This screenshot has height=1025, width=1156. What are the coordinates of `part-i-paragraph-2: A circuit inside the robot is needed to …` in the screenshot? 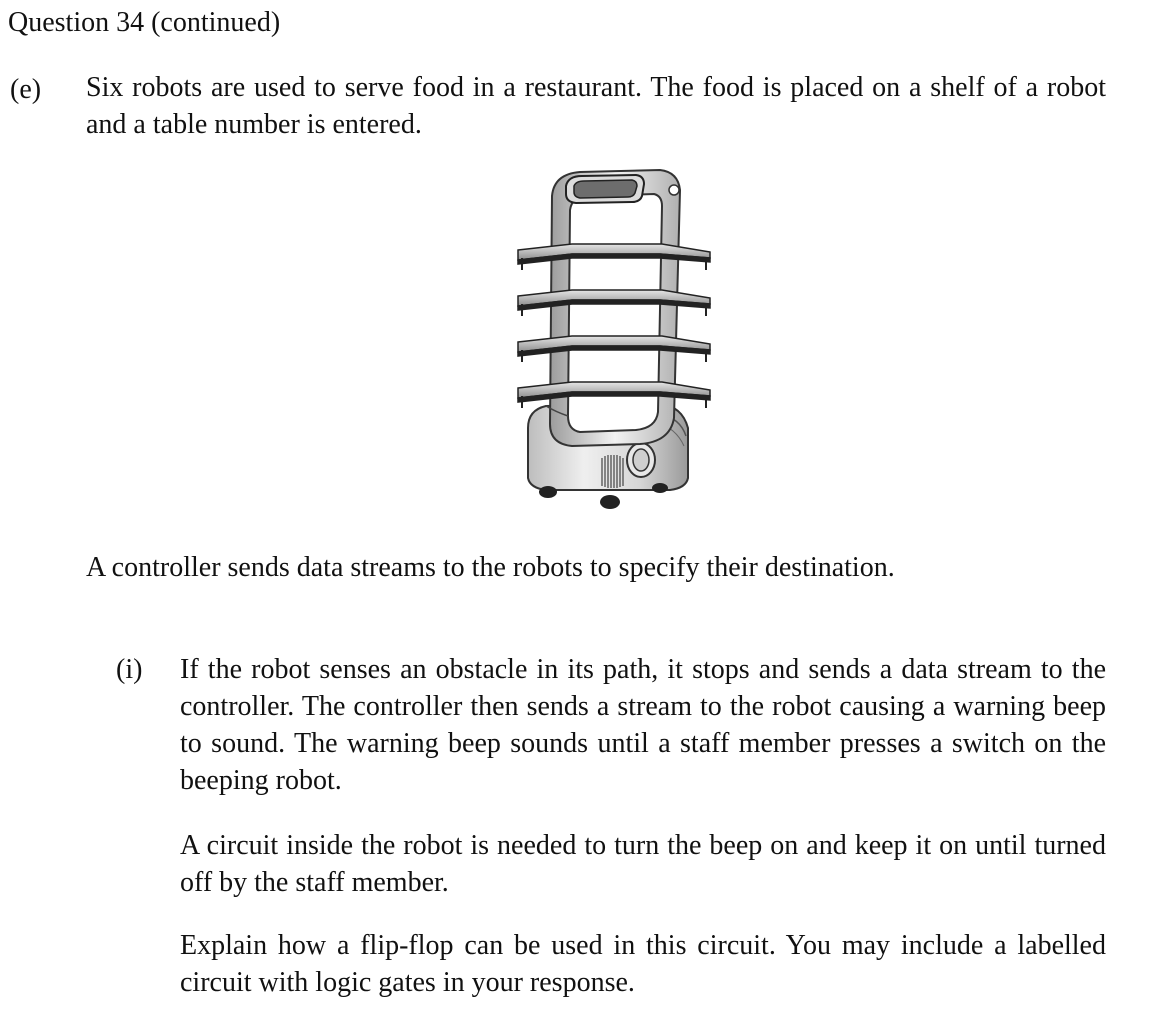 It's located at (643, 864).